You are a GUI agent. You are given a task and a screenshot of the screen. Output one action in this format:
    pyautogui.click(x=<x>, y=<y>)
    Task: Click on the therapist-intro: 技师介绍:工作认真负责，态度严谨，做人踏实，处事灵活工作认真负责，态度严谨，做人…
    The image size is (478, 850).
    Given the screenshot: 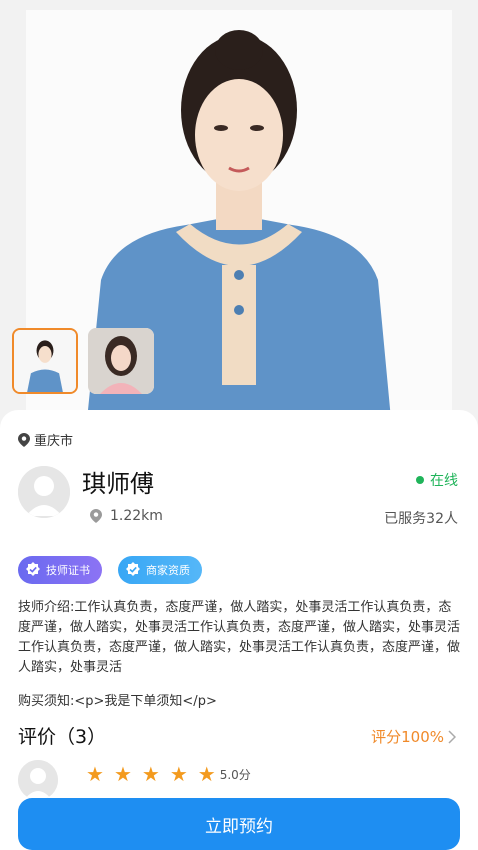 What is the action you would take?
    pyautogui.click(x=239, y=637)
    